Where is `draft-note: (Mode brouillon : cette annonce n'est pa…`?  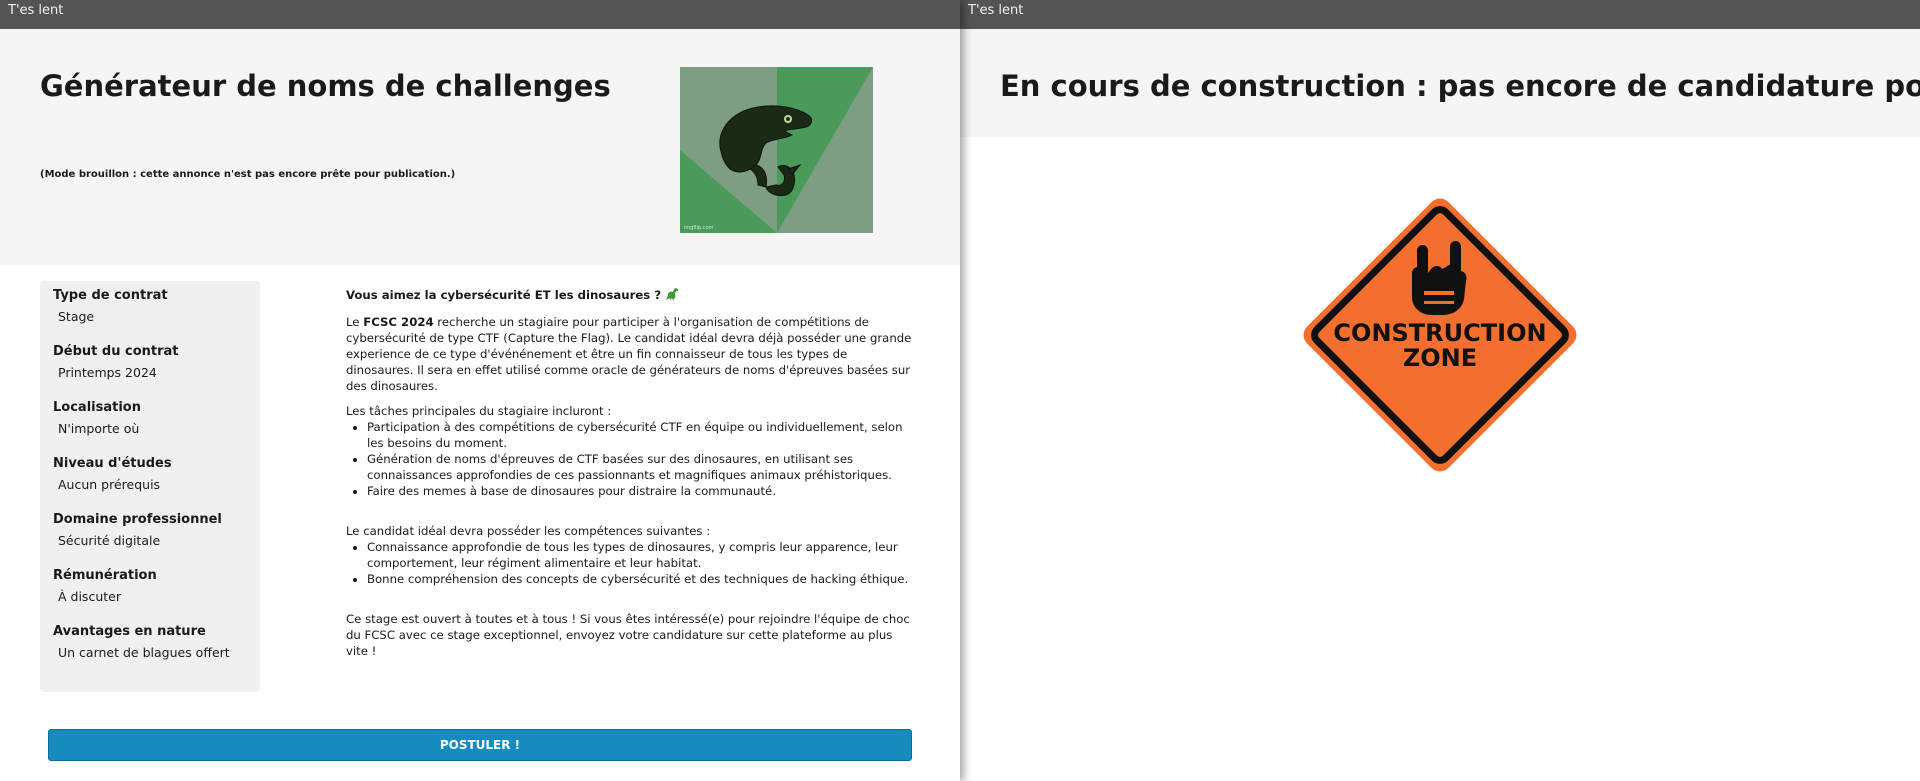 draft-note: (Mode brouillon : cette annonce n'est pa… is located at coordinates (248, 174).